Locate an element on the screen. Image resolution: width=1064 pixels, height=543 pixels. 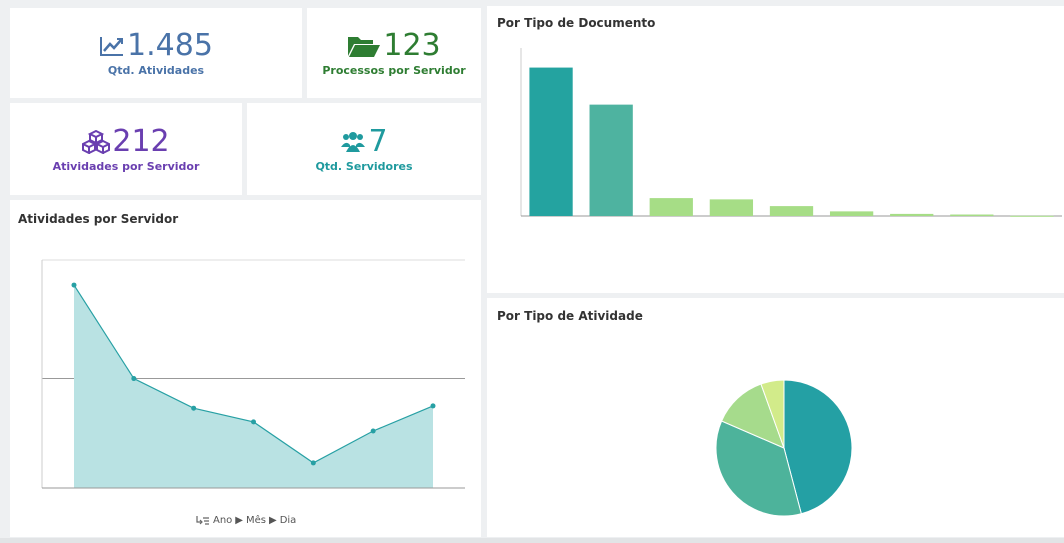
kpi-atividades-por-servidor: 212 Atividades por Servidor is located at coordinates (126, 149).